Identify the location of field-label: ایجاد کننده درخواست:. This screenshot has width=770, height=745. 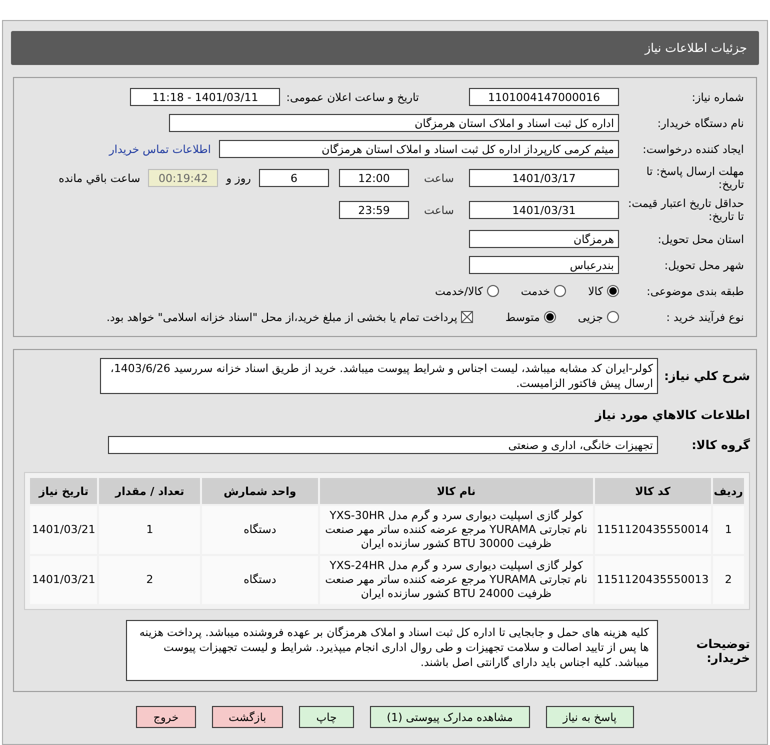
(693, 149).